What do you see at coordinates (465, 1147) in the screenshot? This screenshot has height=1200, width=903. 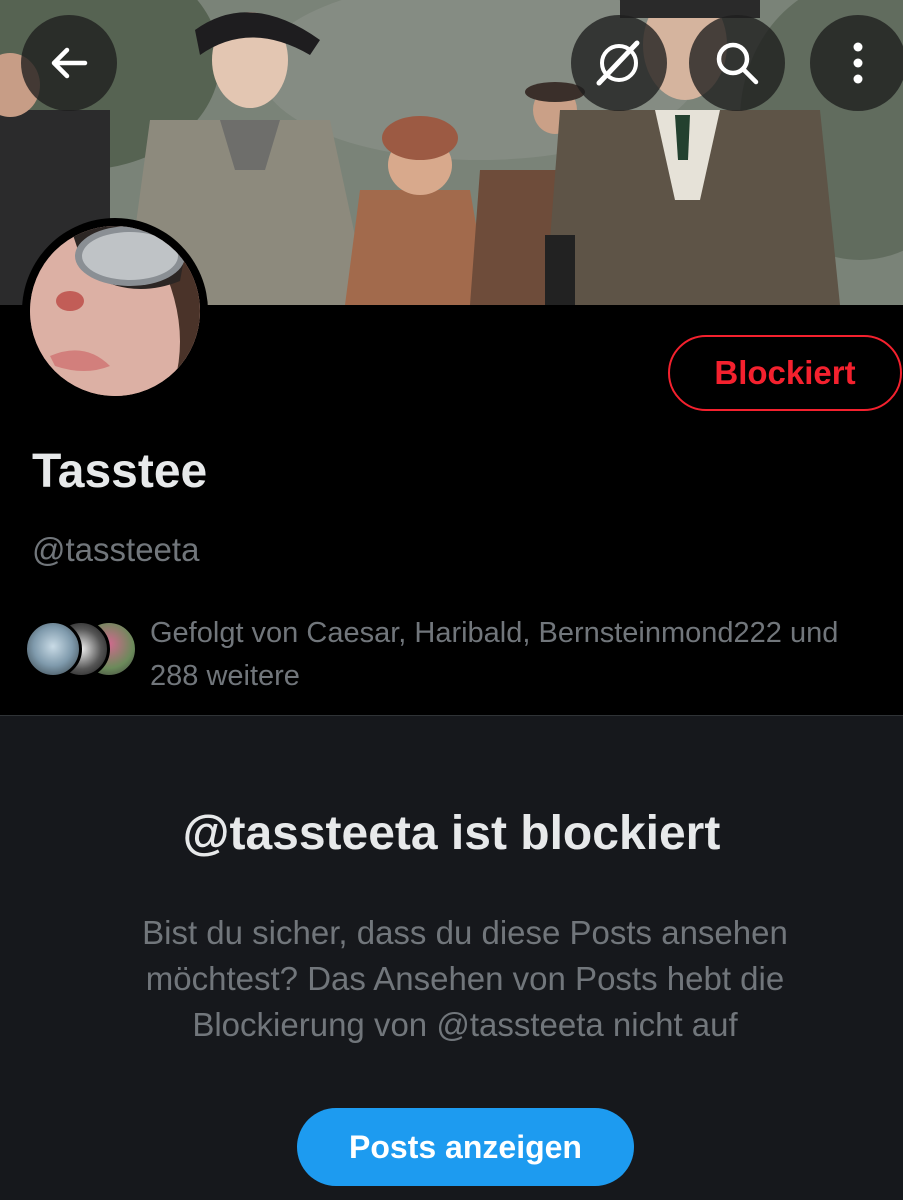 I see `show-posts-button: Posts anzeigen` at bounding box center [465, 1147].